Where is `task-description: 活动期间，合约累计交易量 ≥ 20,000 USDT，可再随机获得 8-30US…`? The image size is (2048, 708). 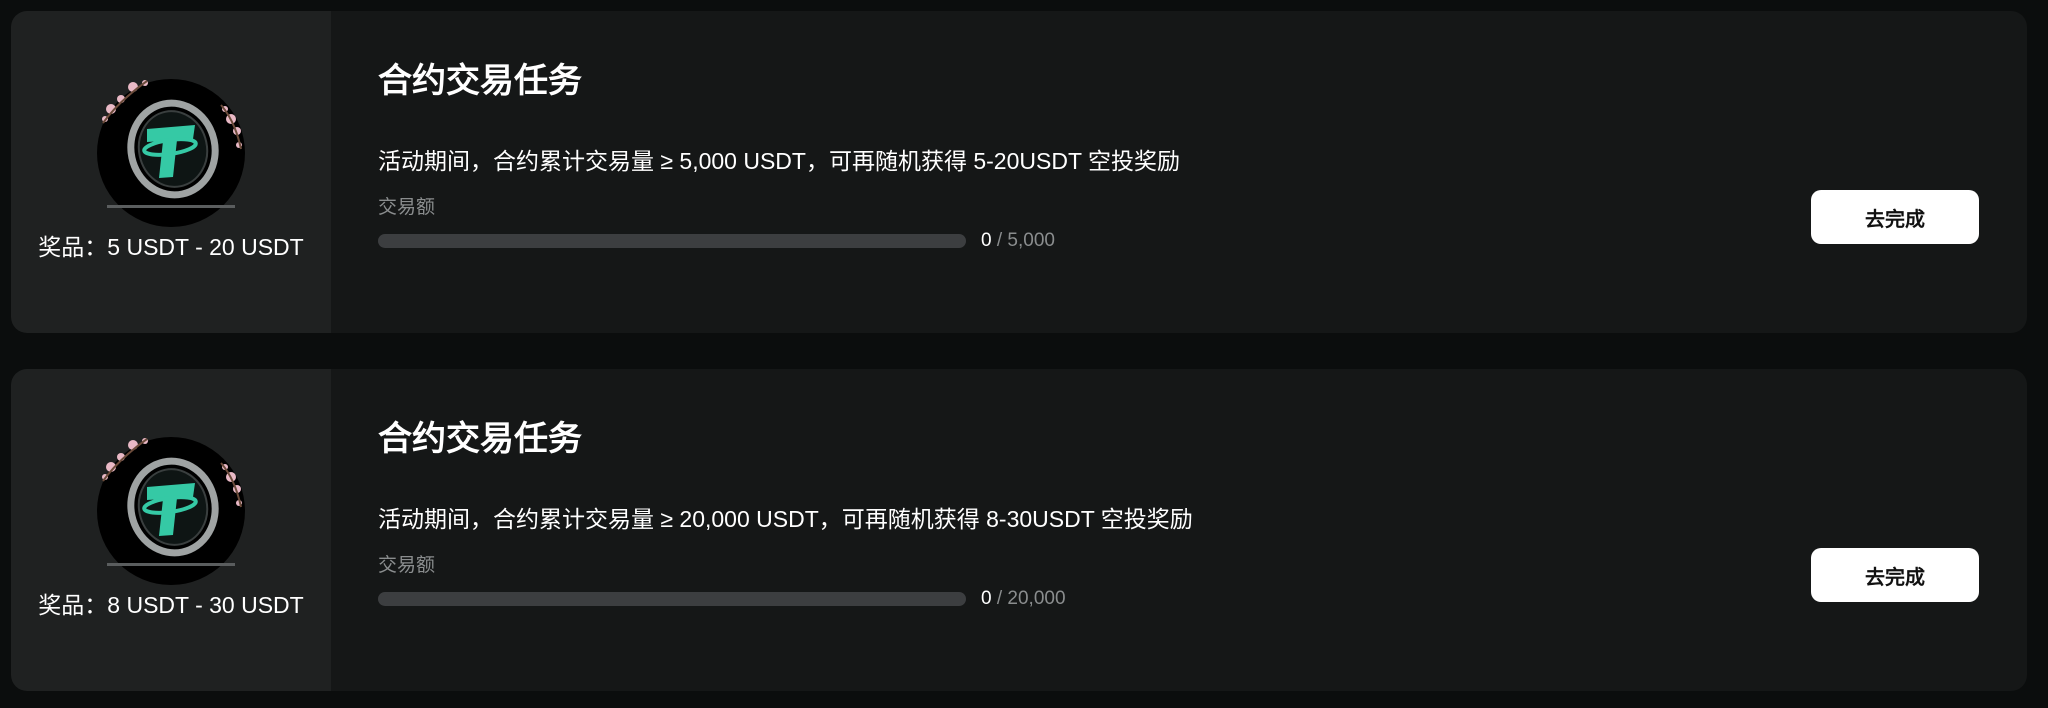 task-description: 活动期间，合约累计交易量 ≥ 20,000 USDT，可再随机获得 8-30US… is located at coordinates (785, 519).